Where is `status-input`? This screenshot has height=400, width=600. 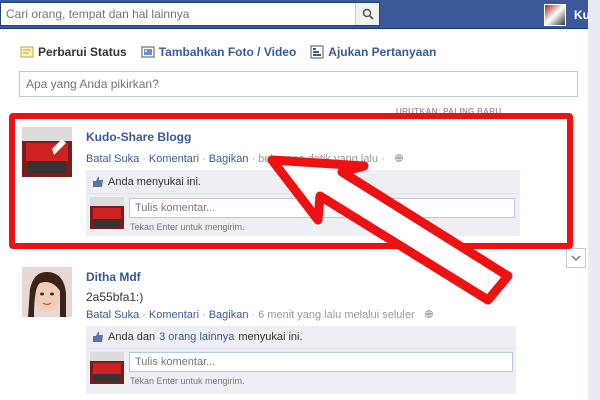 status-input is located at coordinates (298, 84).